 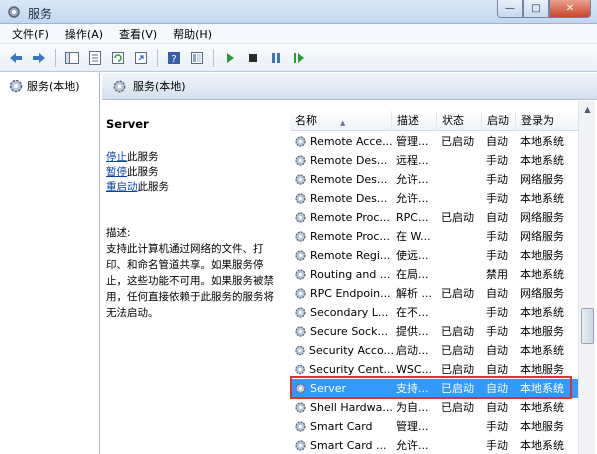 What do you see at coordinates (434, 312) in the screenshot?
I see `service-row: Secondary L... 在不... 手动 本地系统` at bounding box center [434, 312].